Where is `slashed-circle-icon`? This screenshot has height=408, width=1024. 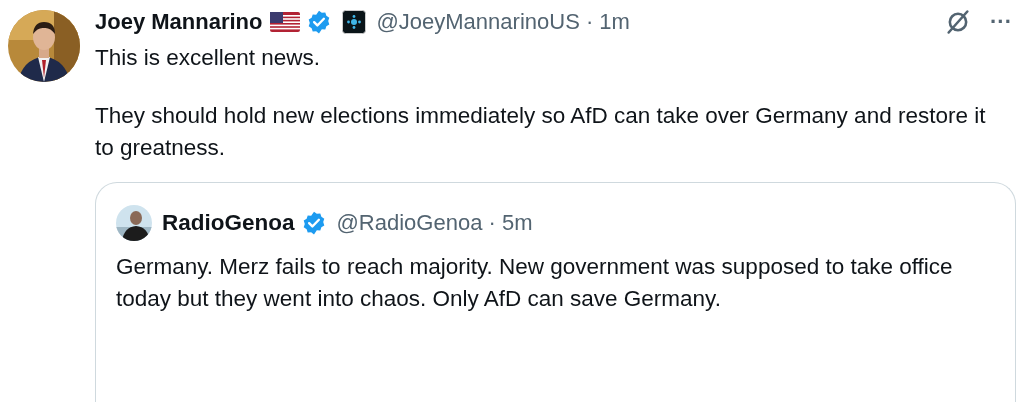
slashed-circle-icon is located at coordinates (958, 22).